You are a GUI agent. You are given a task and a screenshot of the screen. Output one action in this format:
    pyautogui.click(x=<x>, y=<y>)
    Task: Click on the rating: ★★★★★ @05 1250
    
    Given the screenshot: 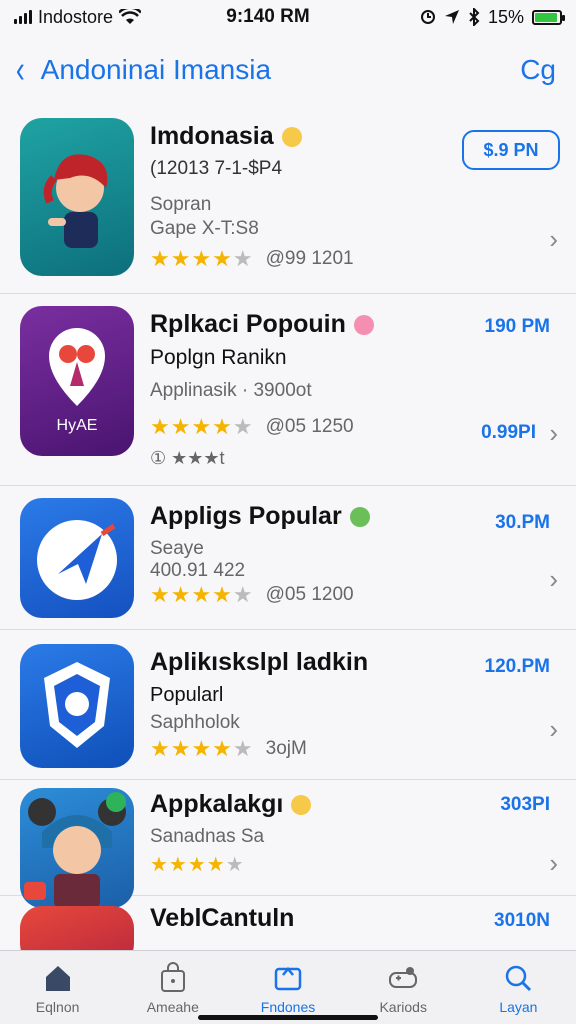 What is the action you would take?
    pyautogui.click(x=252, y=427)
    